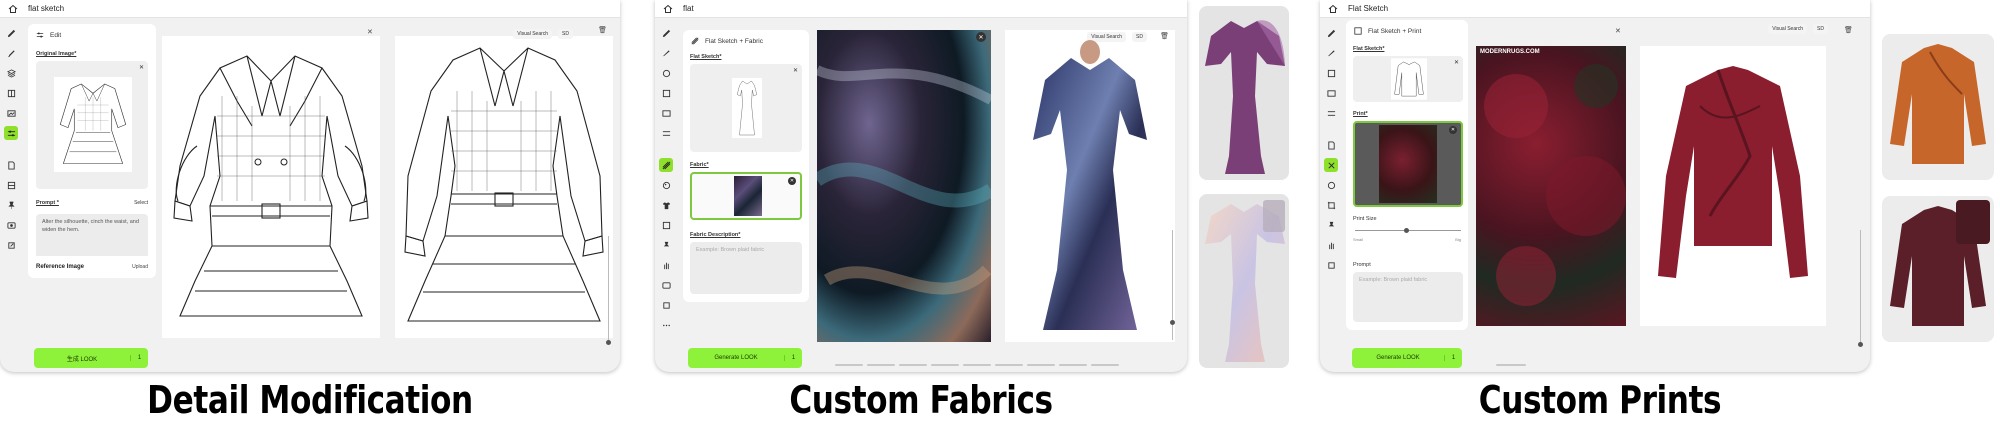 The height and width of the screenshot is (436, 2000). I want to click on print-size-handle, so click(1406, 230).